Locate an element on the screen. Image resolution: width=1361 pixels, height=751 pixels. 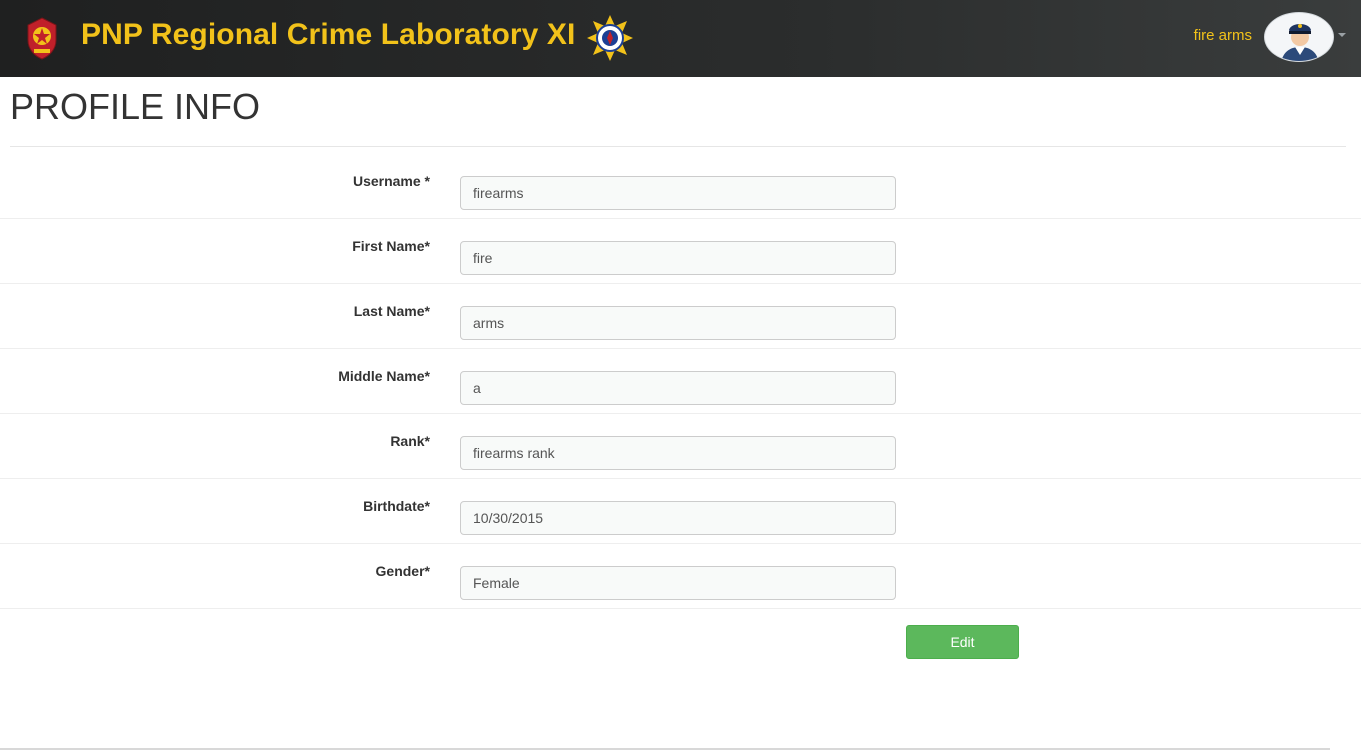
user-avatar is located at coordinates (1299, 37).